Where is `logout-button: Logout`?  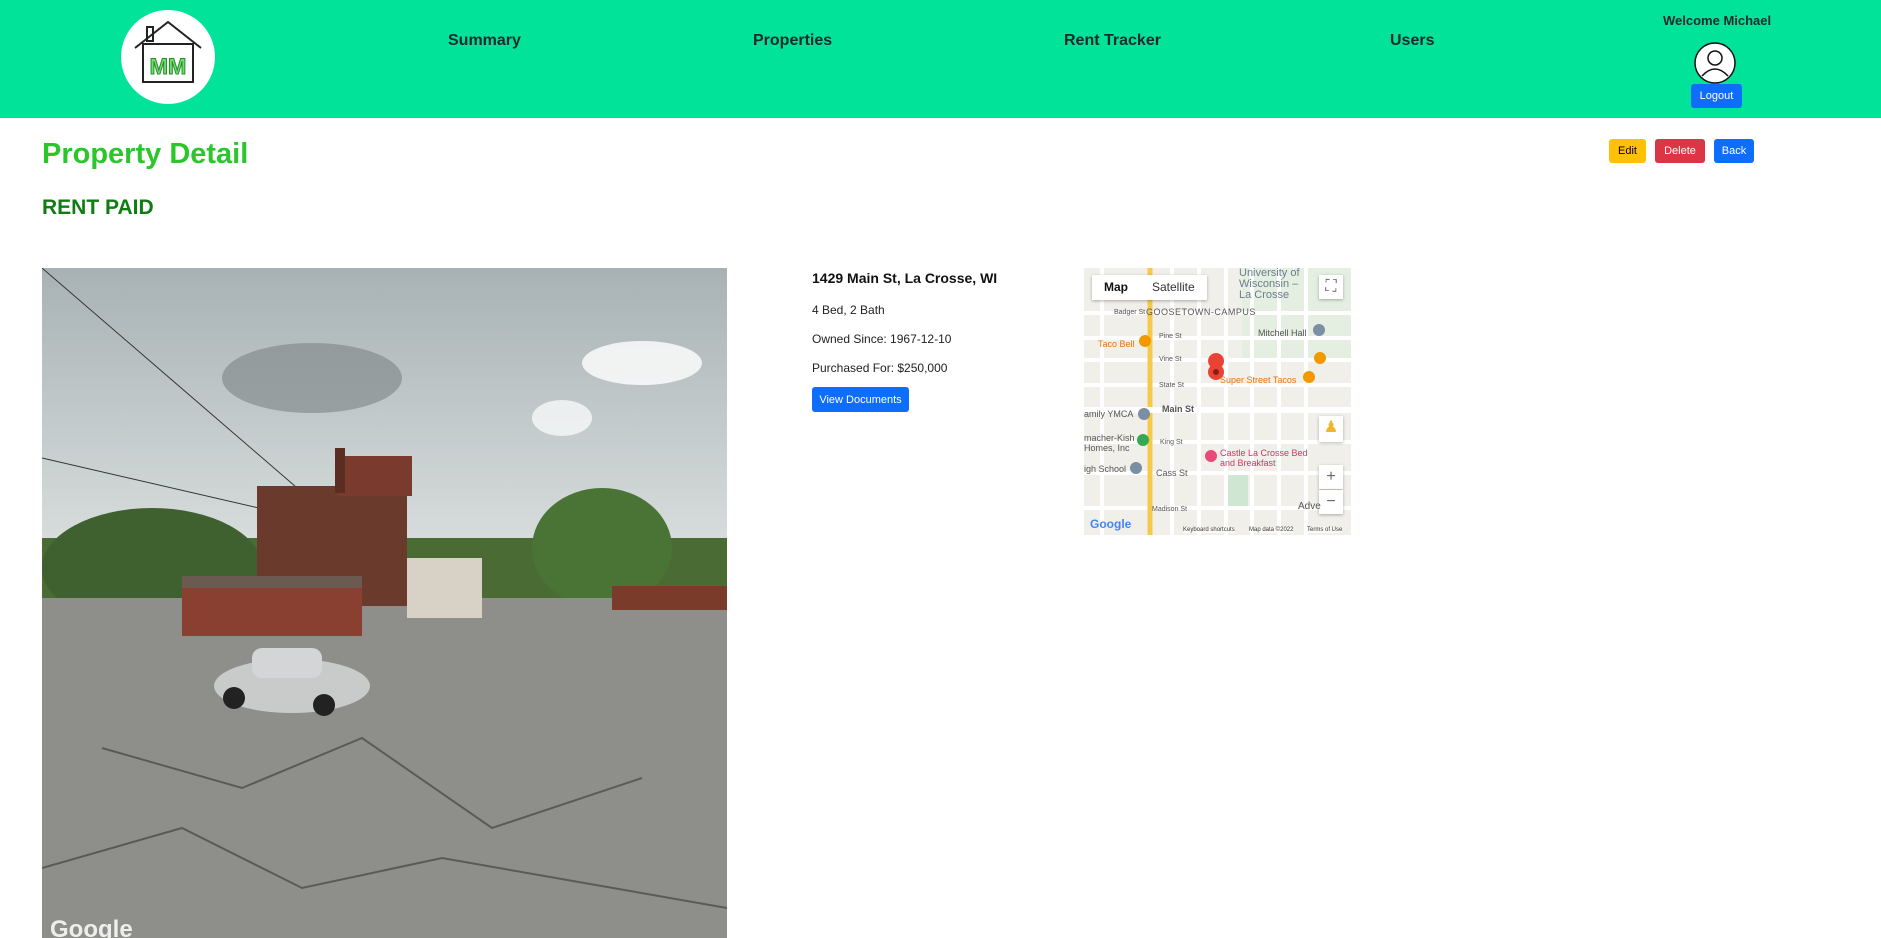
logout-button: Logout is located at coordinates (1716, 96).